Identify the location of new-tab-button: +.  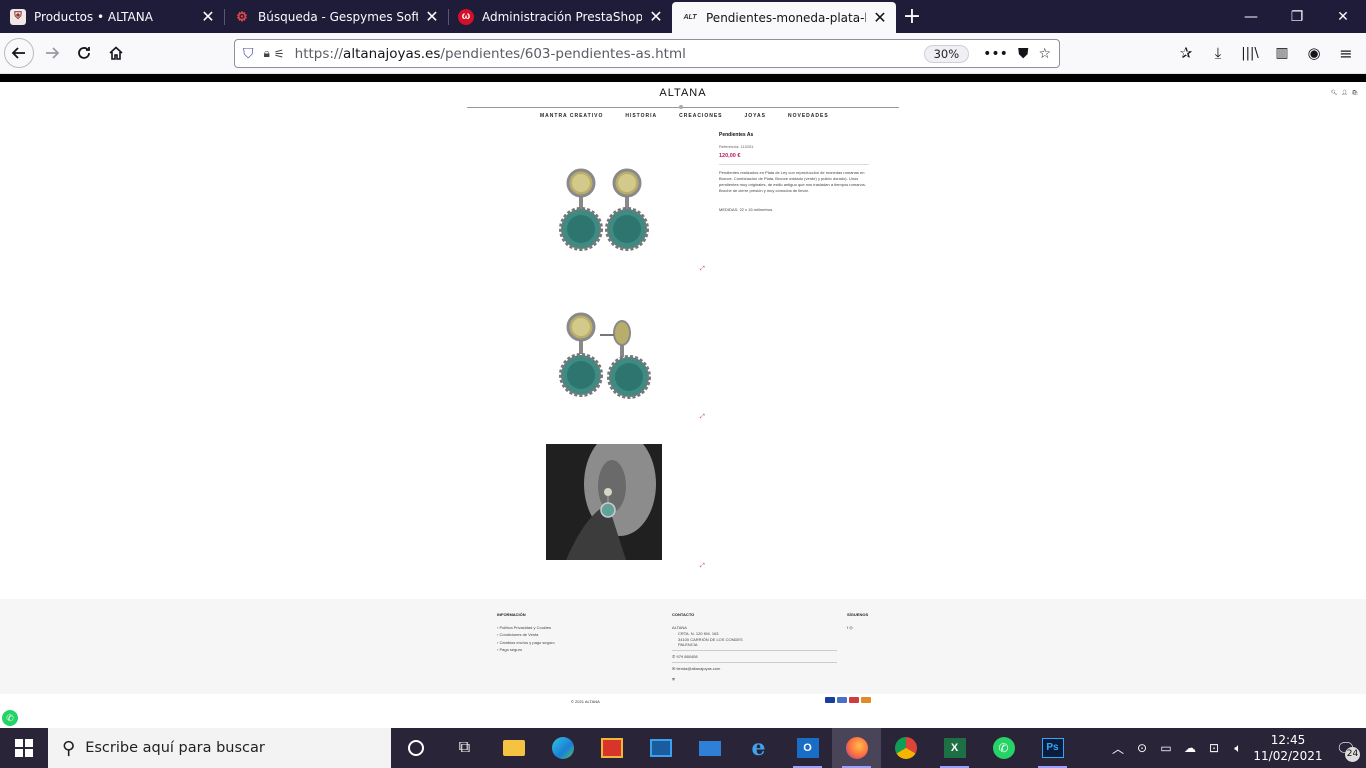
(912, 16).